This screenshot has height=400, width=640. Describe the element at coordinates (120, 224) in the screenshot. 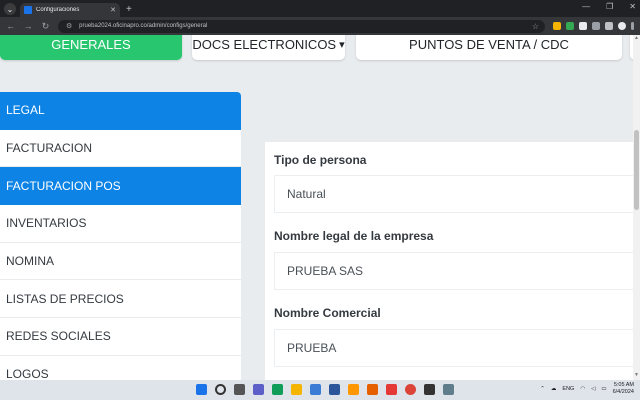

I see `sidebar-item-inventarios: INVENTARIOS` at that location.